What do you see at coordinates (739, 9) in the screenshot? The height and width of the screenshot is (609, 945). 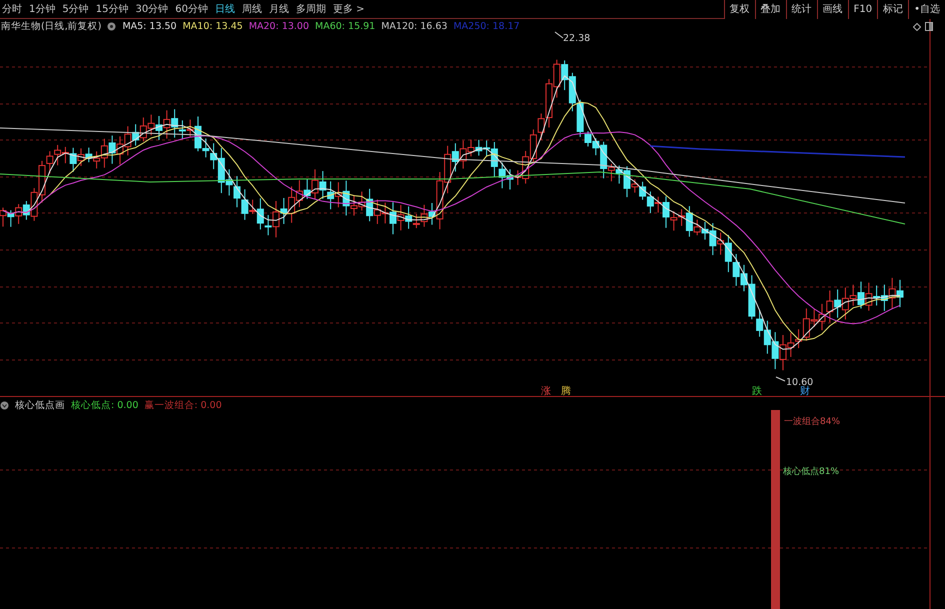 I see `toolbar-button: 复权` at bounding box center [739, 9].